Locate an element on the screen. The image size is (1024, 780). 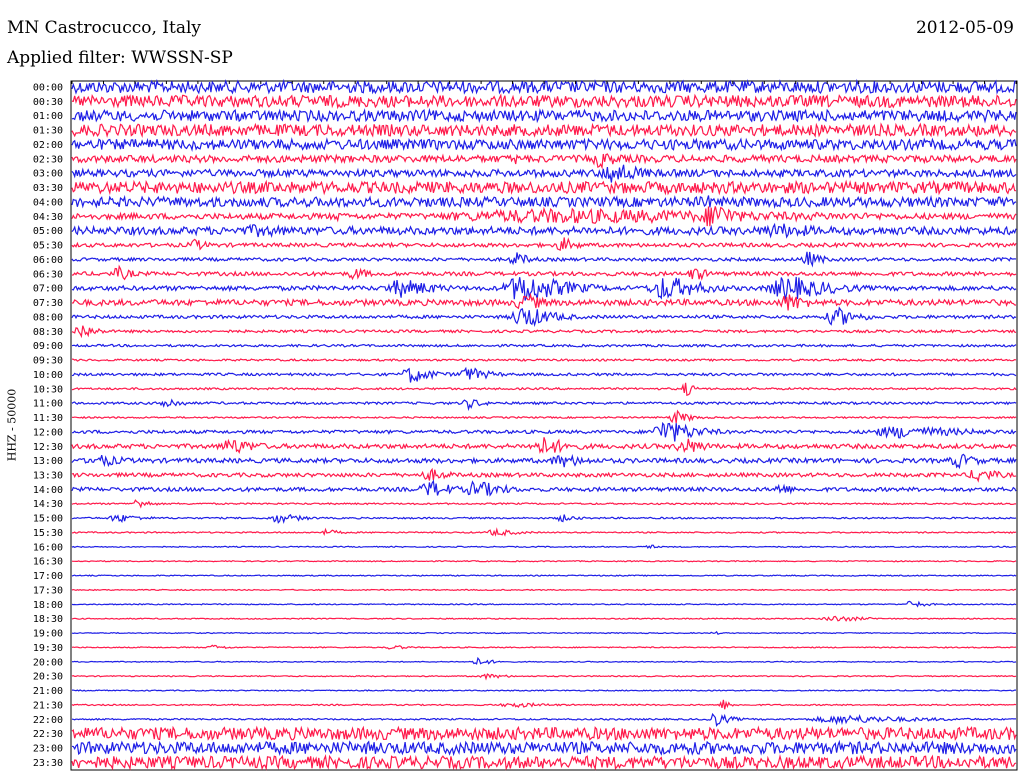
time-label: 05:00 is located at coordinates (48, 231).